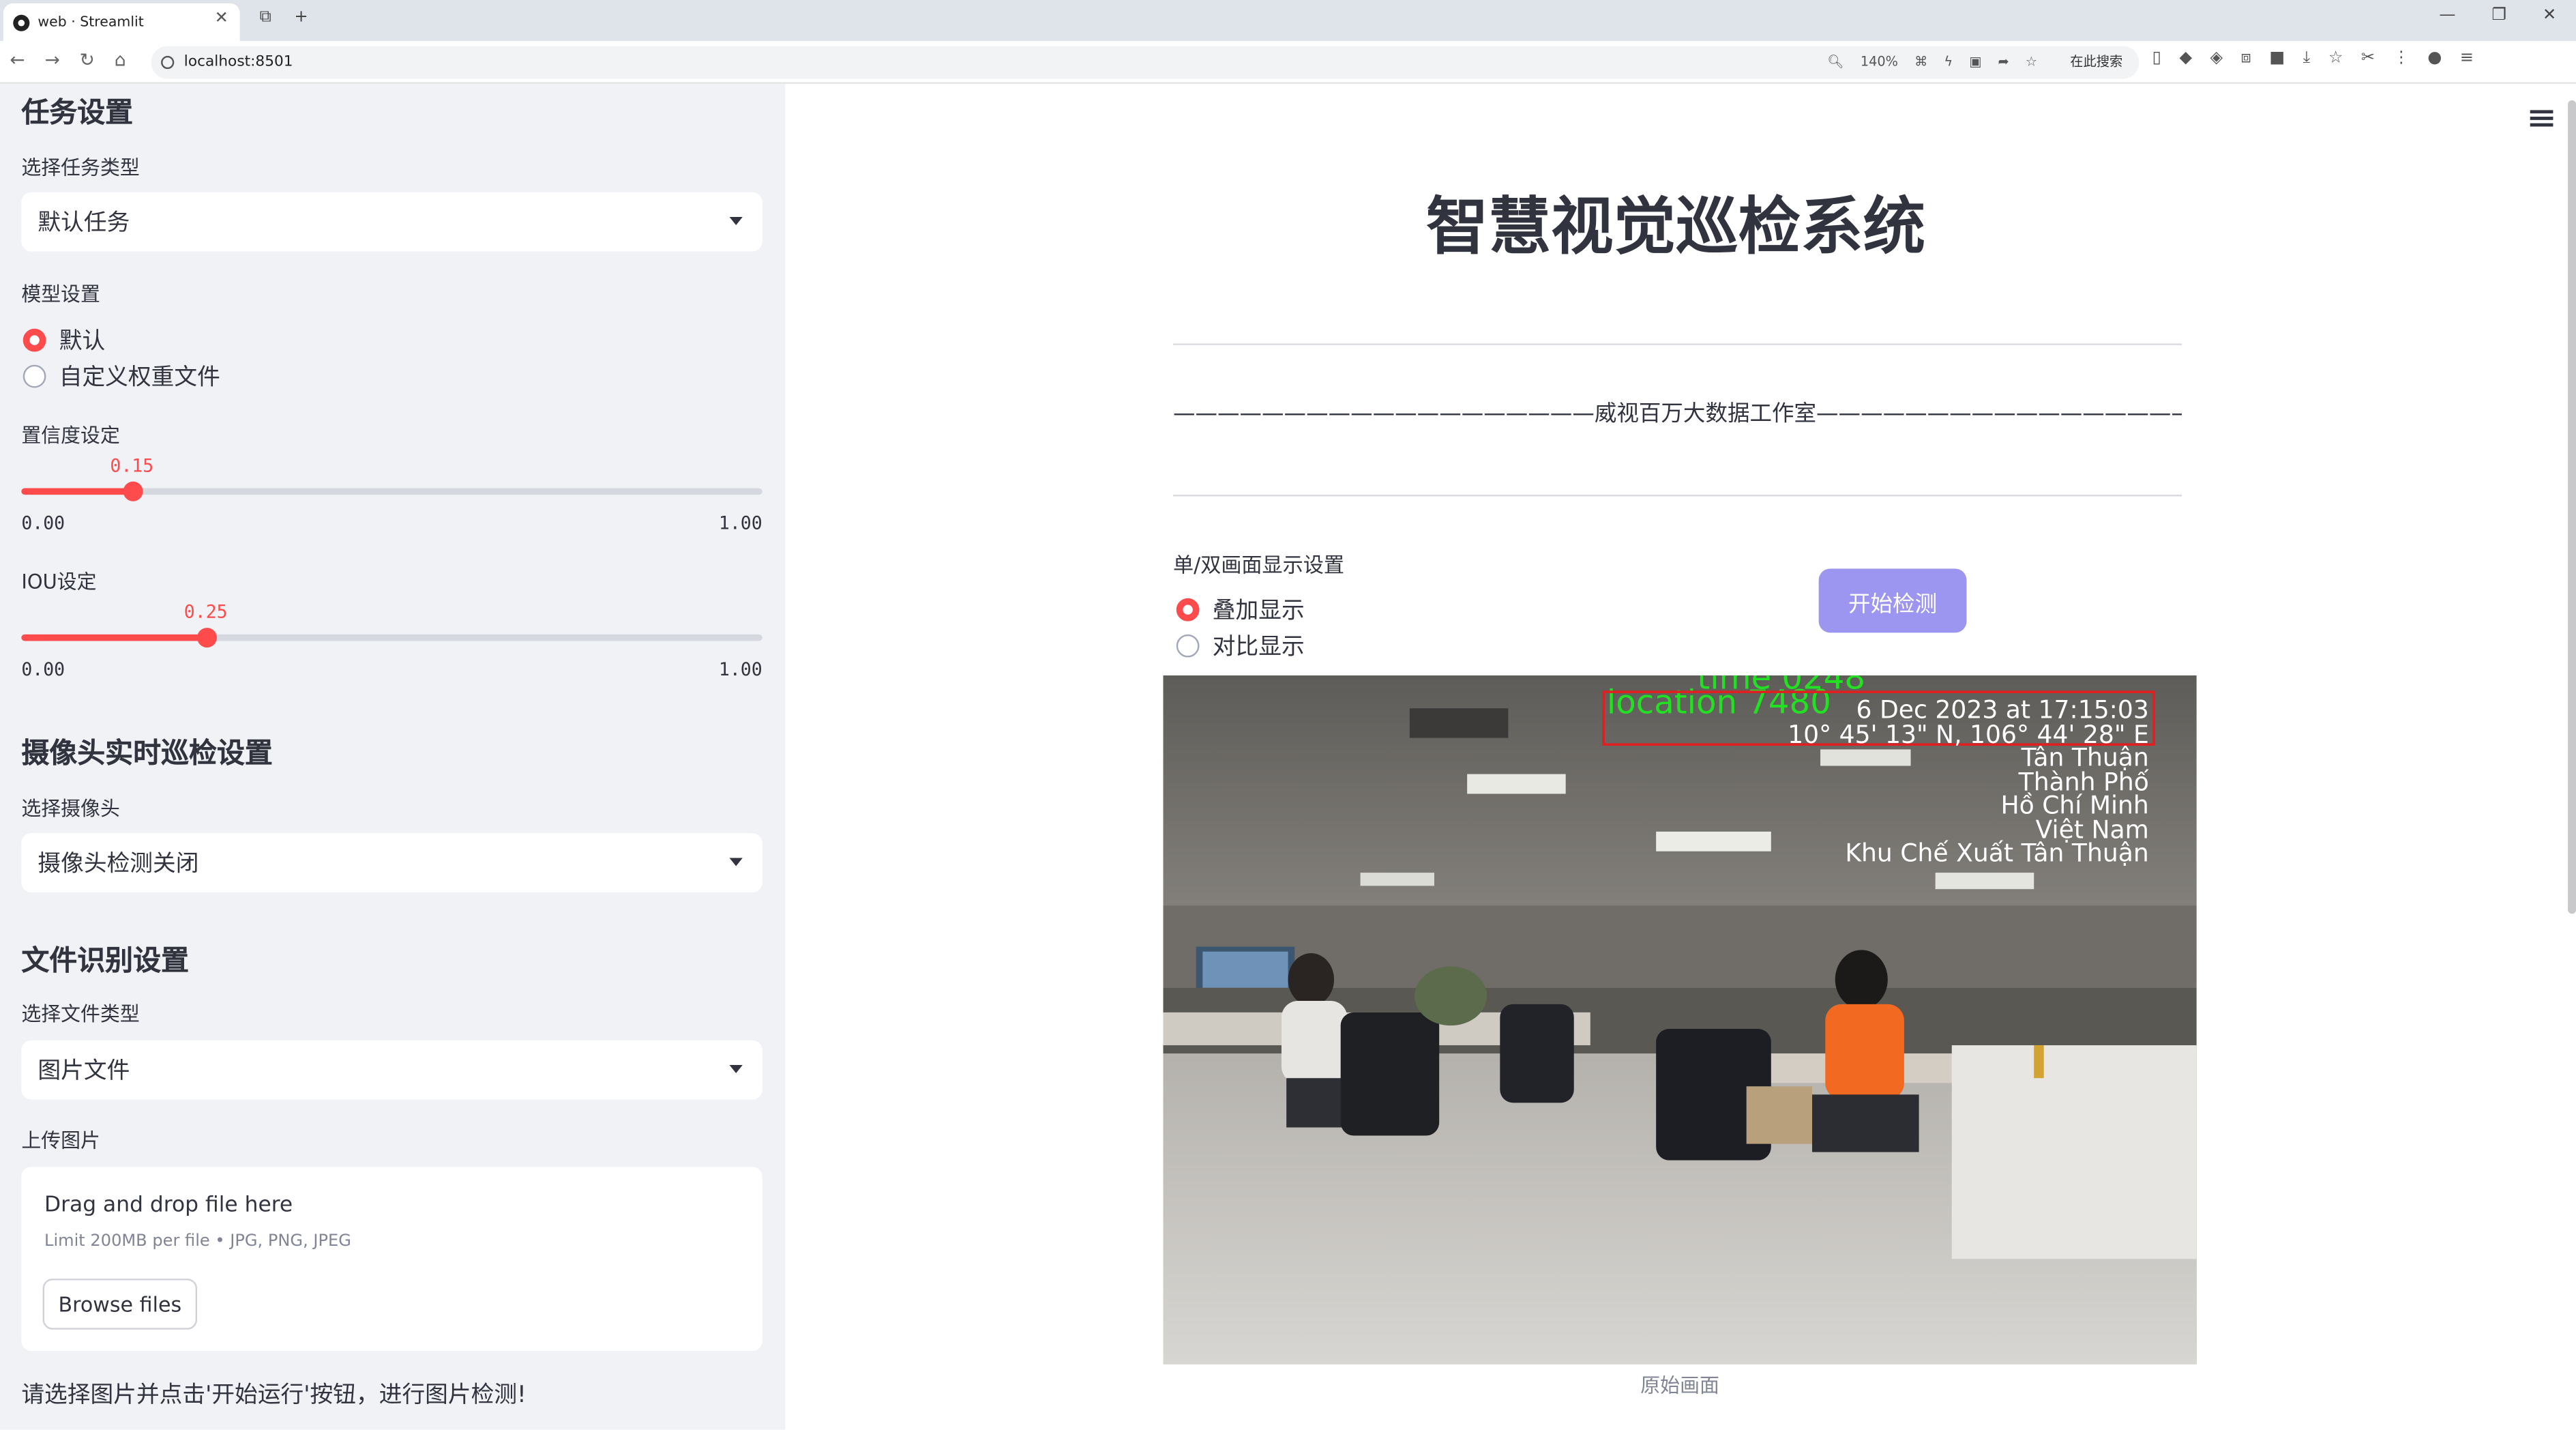 This screenshot has height=1430, width=2576. I want to click on display-option-label: 叠加显示, so click(1258, 612).